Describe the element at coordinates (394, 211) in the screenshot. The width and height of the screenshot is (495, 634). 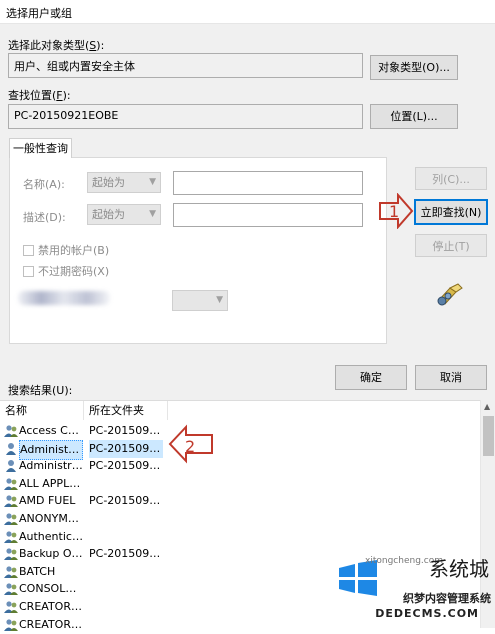
I see `step-1-number: 1` at that location.